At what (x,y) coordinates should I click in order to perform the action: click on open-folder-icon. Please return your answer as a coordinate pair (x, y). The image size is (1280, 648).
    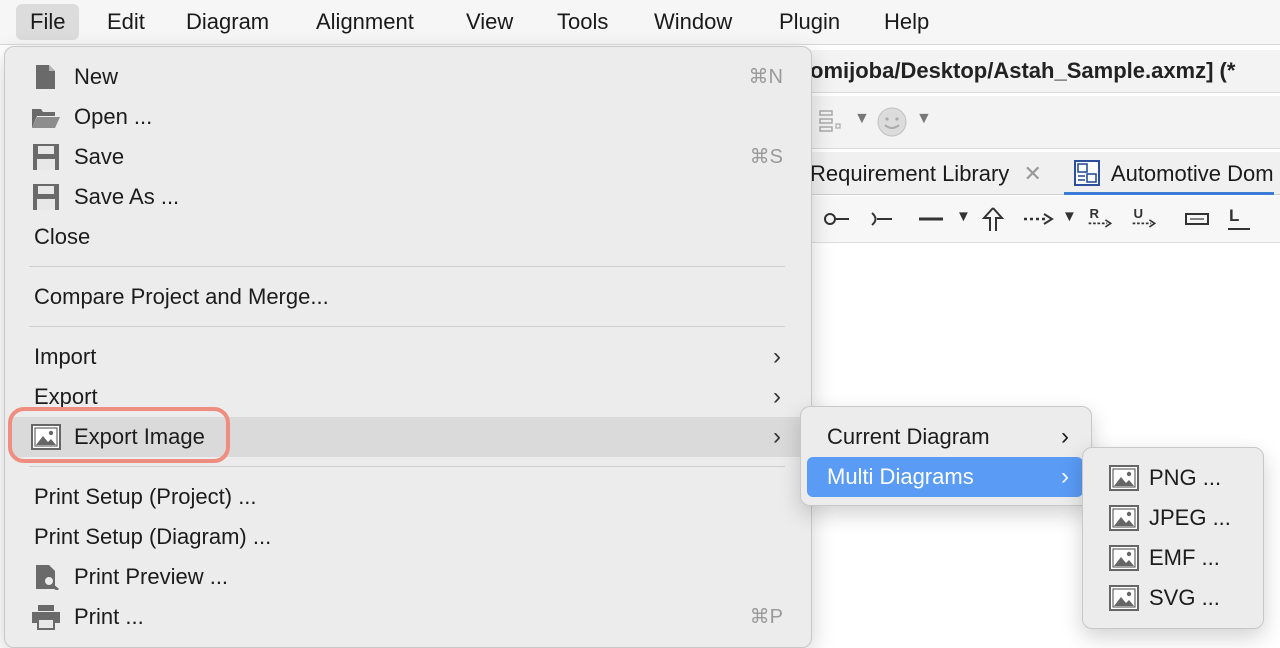
    Looking at the image, I should click on (46, 118).